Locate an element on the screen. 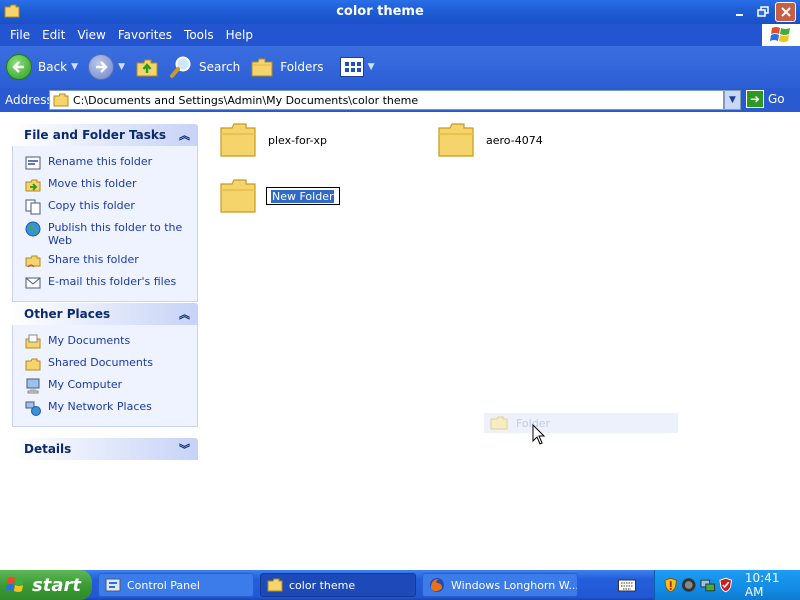  network-status-icon is located at coordinates (707, 585).